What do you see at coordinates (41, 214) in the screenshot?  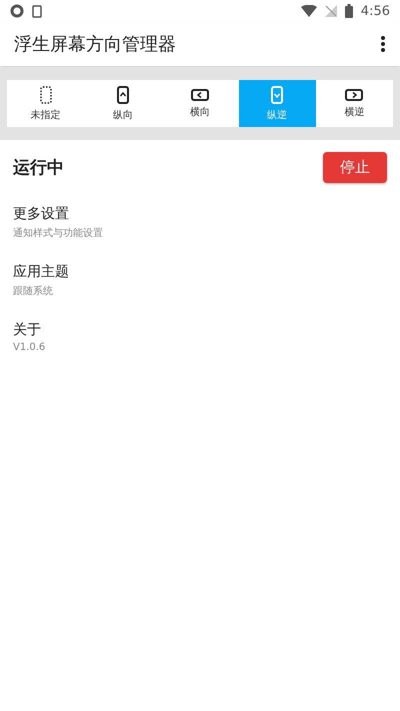 I see `setting-title: 更多设置` at bounding box center [41, 214].